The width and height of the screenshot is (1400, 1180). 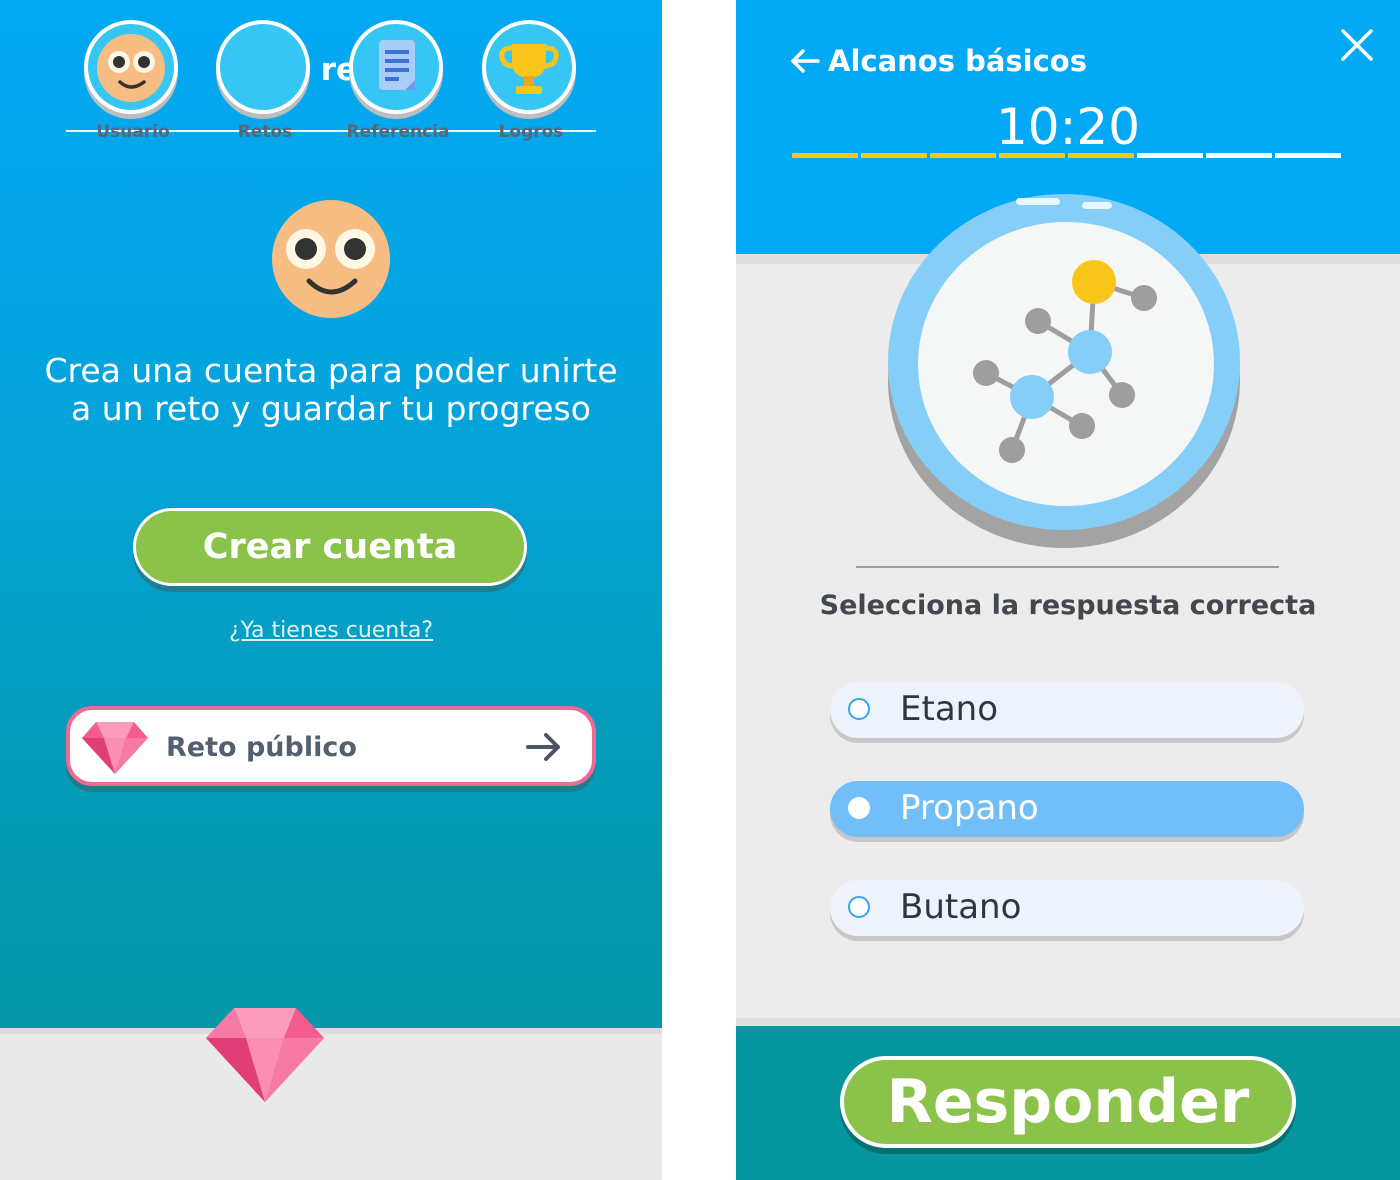 I want to click on option-label: Etano, so click(x=949, y=709).